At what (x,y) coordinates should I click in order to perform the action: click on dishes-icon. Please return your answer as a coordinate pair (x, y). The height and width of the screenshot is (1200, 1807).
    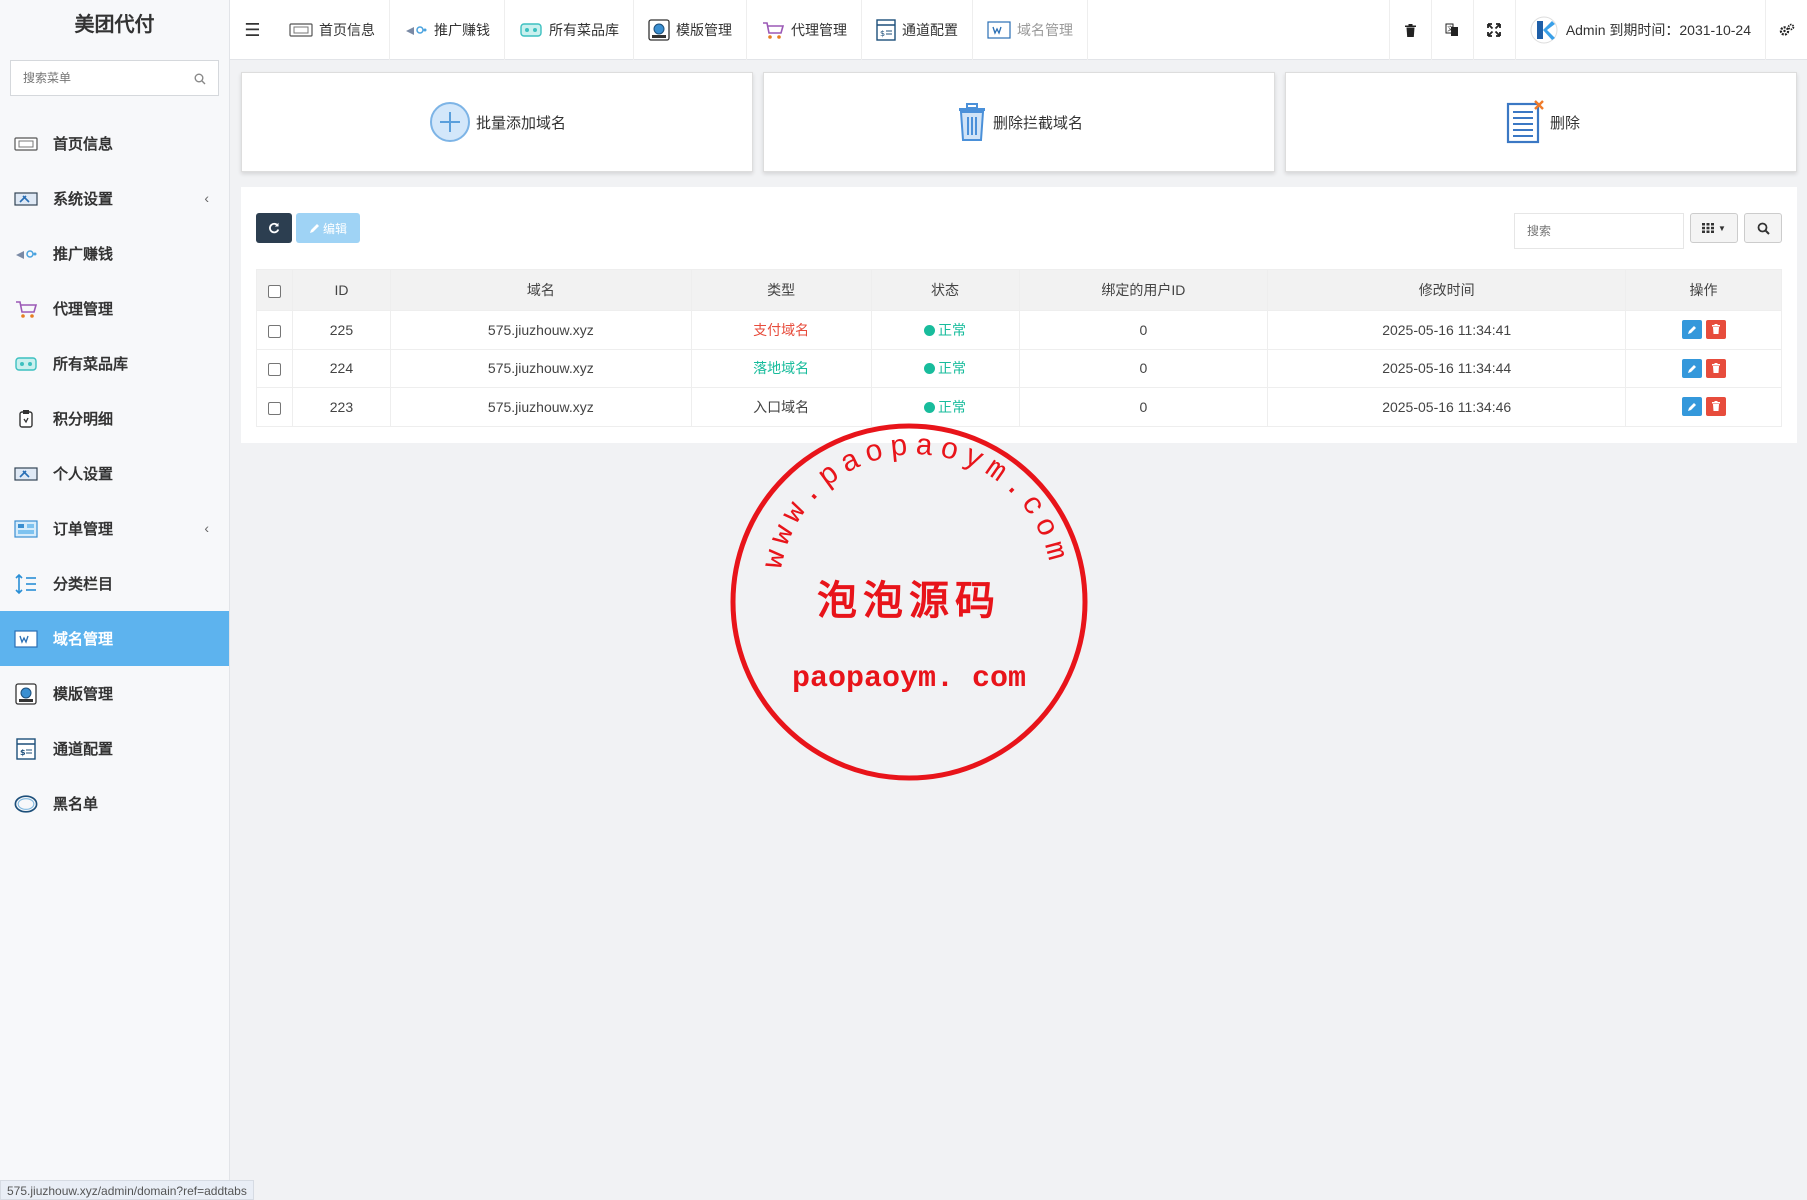
    Looking at the image, I should click on (26, 364).